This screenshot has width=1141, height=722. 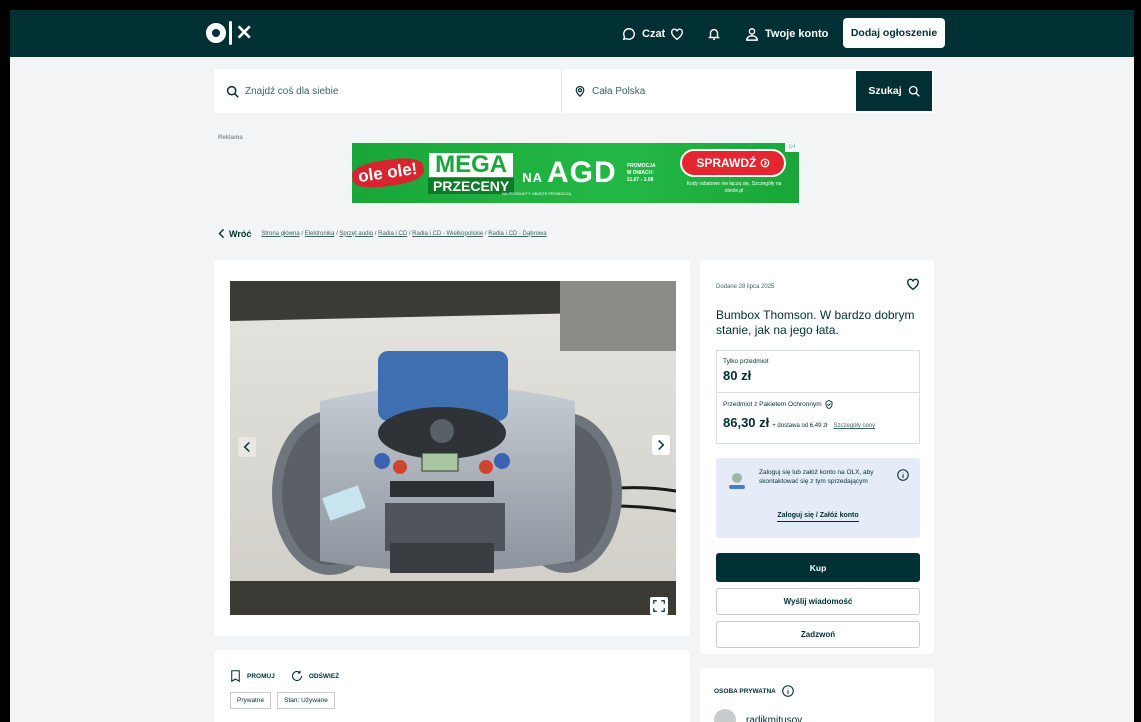 I want to click on user-icon, so click(x=752, y=34).